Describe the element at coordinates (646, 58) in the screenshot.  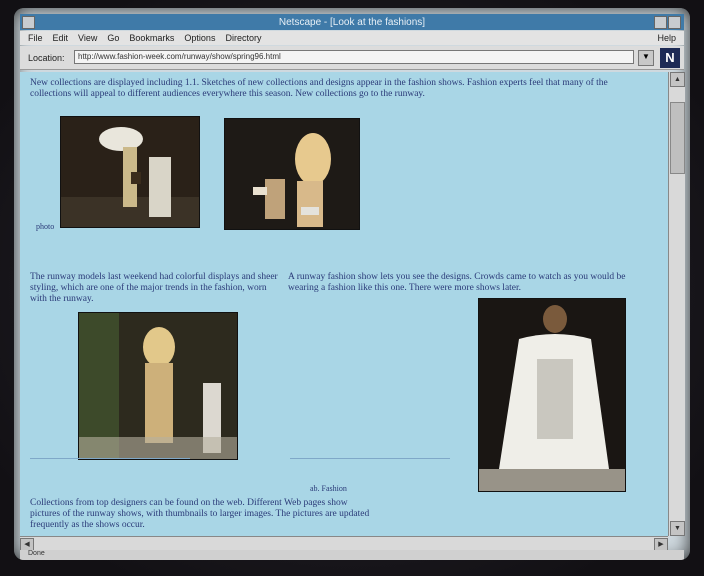
I see `url-dropdown-icon: ▼` at that location.